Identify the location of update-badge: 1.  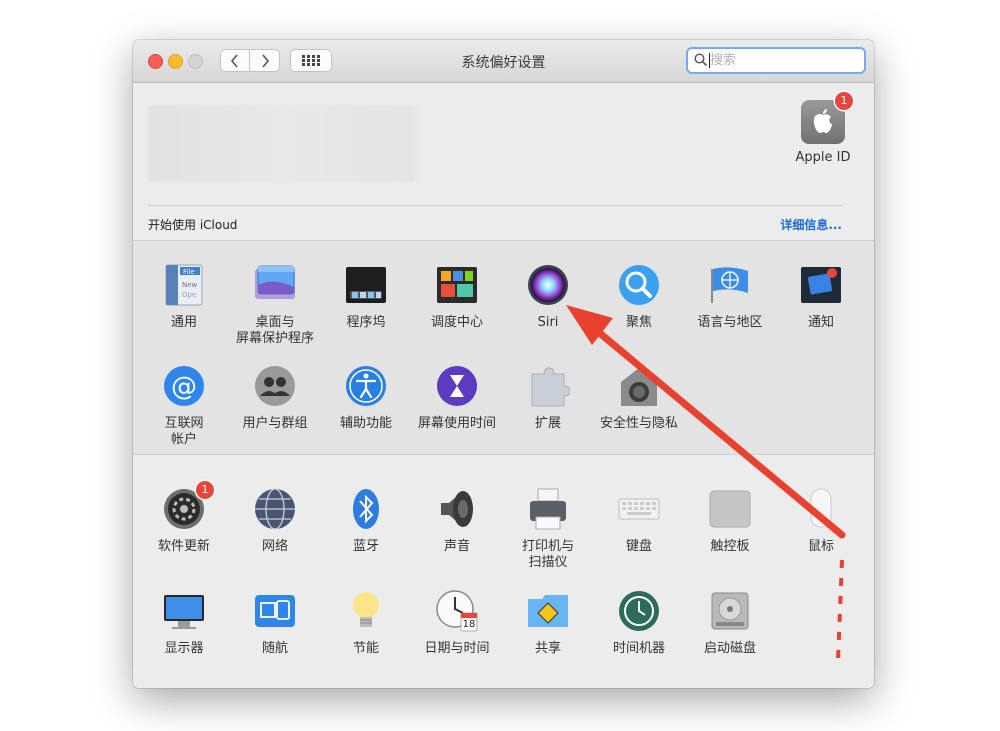
(205, 490).